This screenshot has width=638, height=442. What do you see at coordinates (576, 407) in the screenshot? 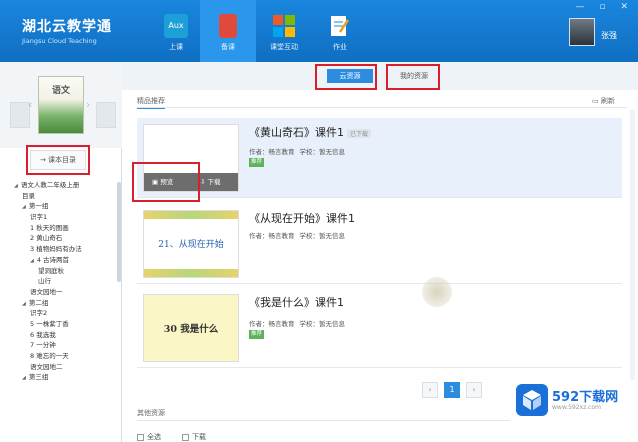
I see `watermark-url: www.592xz.com` at bounding box center [576, 407].